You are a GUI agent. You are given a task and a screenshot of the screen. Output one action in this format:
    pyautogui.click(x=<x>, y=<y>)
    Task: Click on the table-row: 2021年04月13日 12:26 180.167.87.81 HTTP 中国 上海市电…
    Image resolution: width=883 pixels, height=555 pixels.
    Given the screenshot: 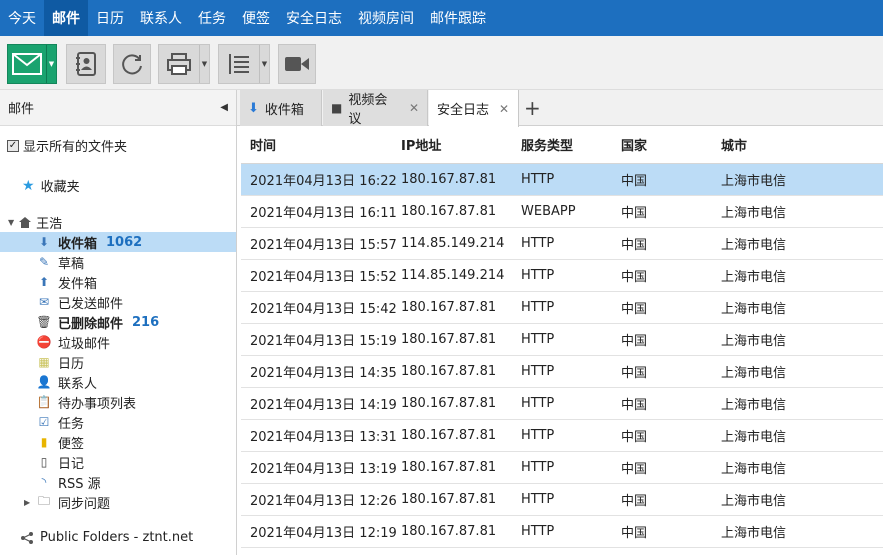 What is the action you would take?
    pyautogui.click(x=562, y=500)
    